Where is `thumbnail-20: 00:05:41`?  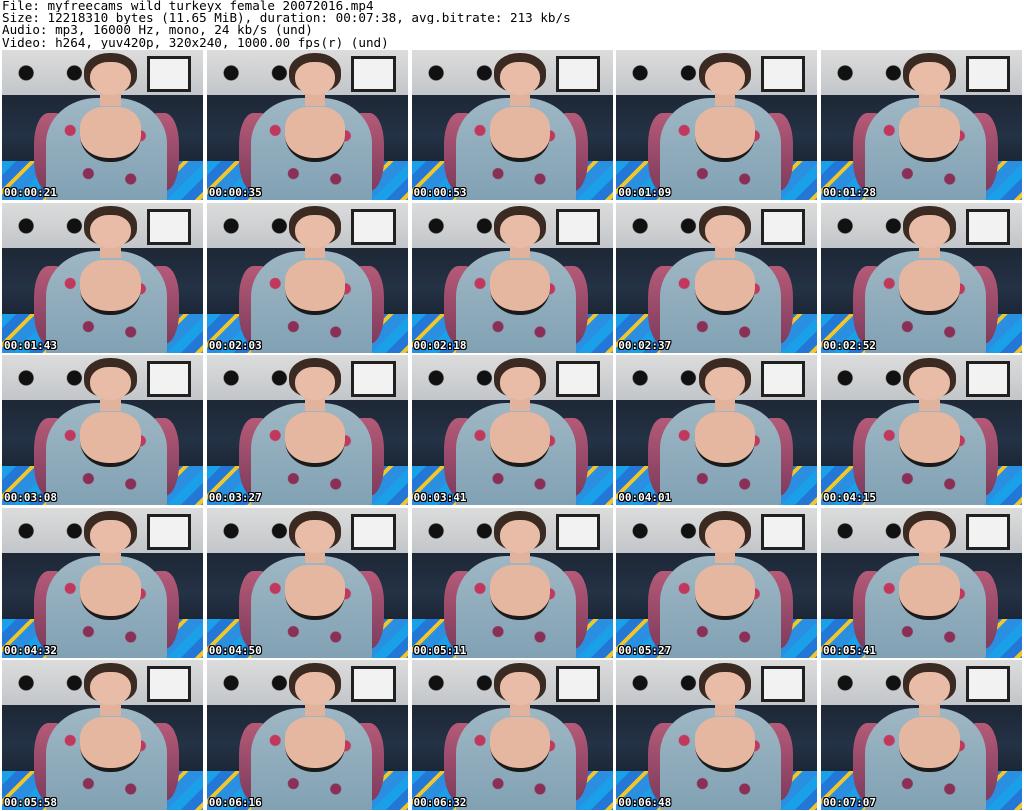 thumbnail-20: 00:05:41 is located at coordinates (921, 582).